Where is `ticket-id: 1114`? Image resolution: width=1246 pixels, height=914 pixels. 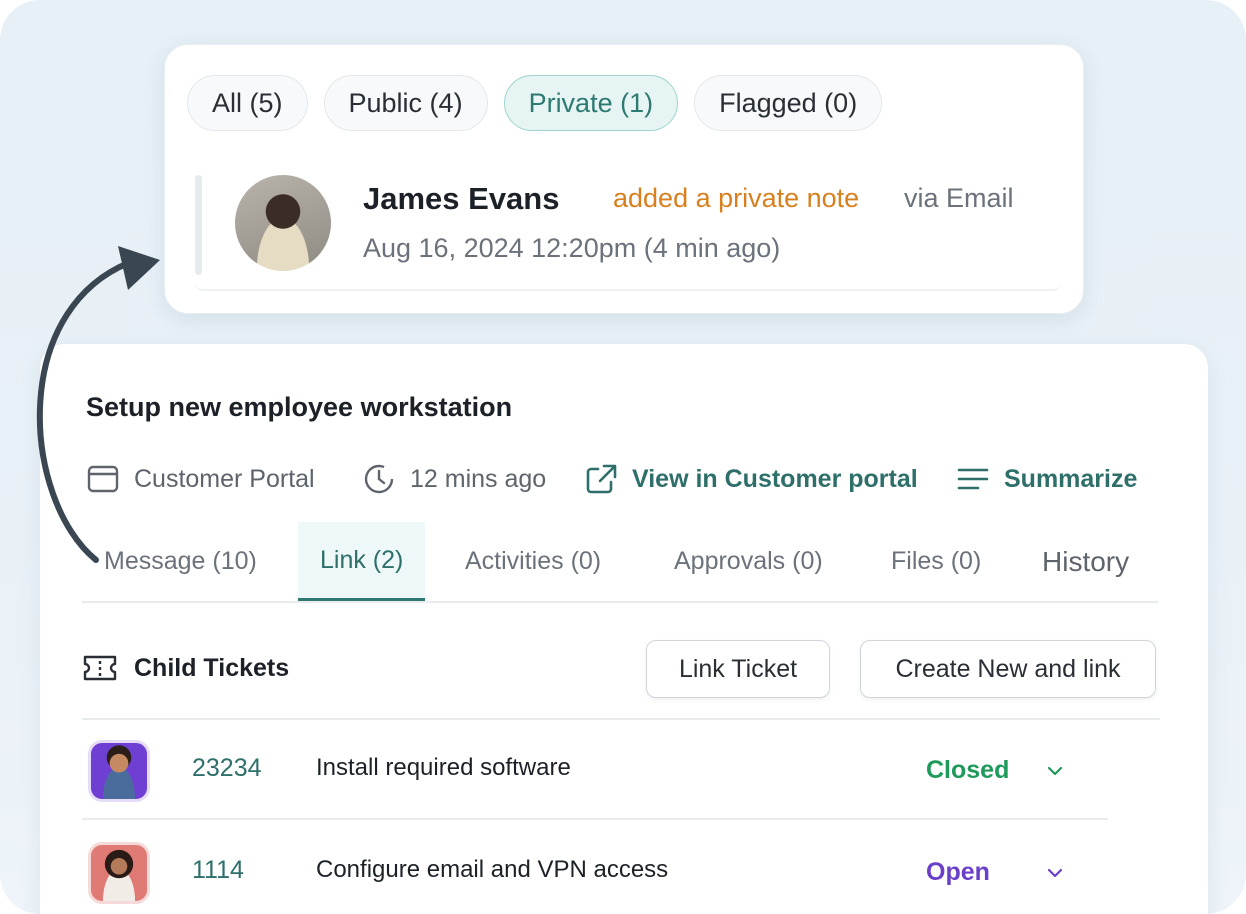
ticket-id: 1114 is located at coordinates (218, 870).